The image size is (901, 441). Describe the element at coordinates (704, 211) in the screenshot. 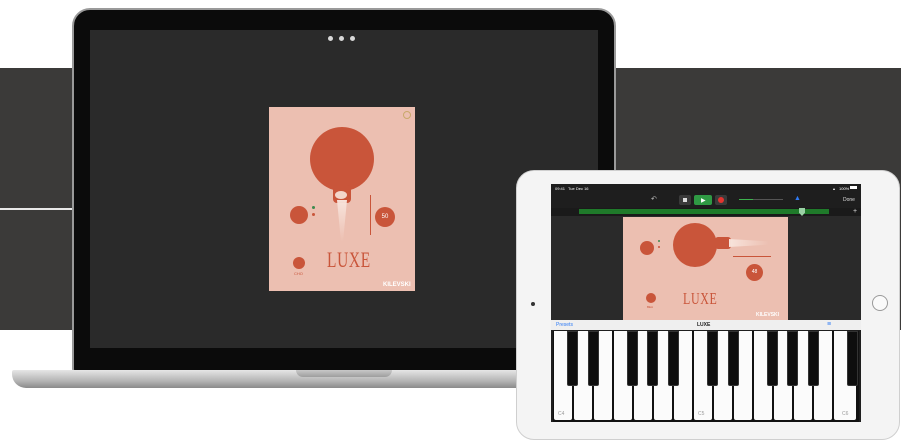

I see `cycle-region` at that location.